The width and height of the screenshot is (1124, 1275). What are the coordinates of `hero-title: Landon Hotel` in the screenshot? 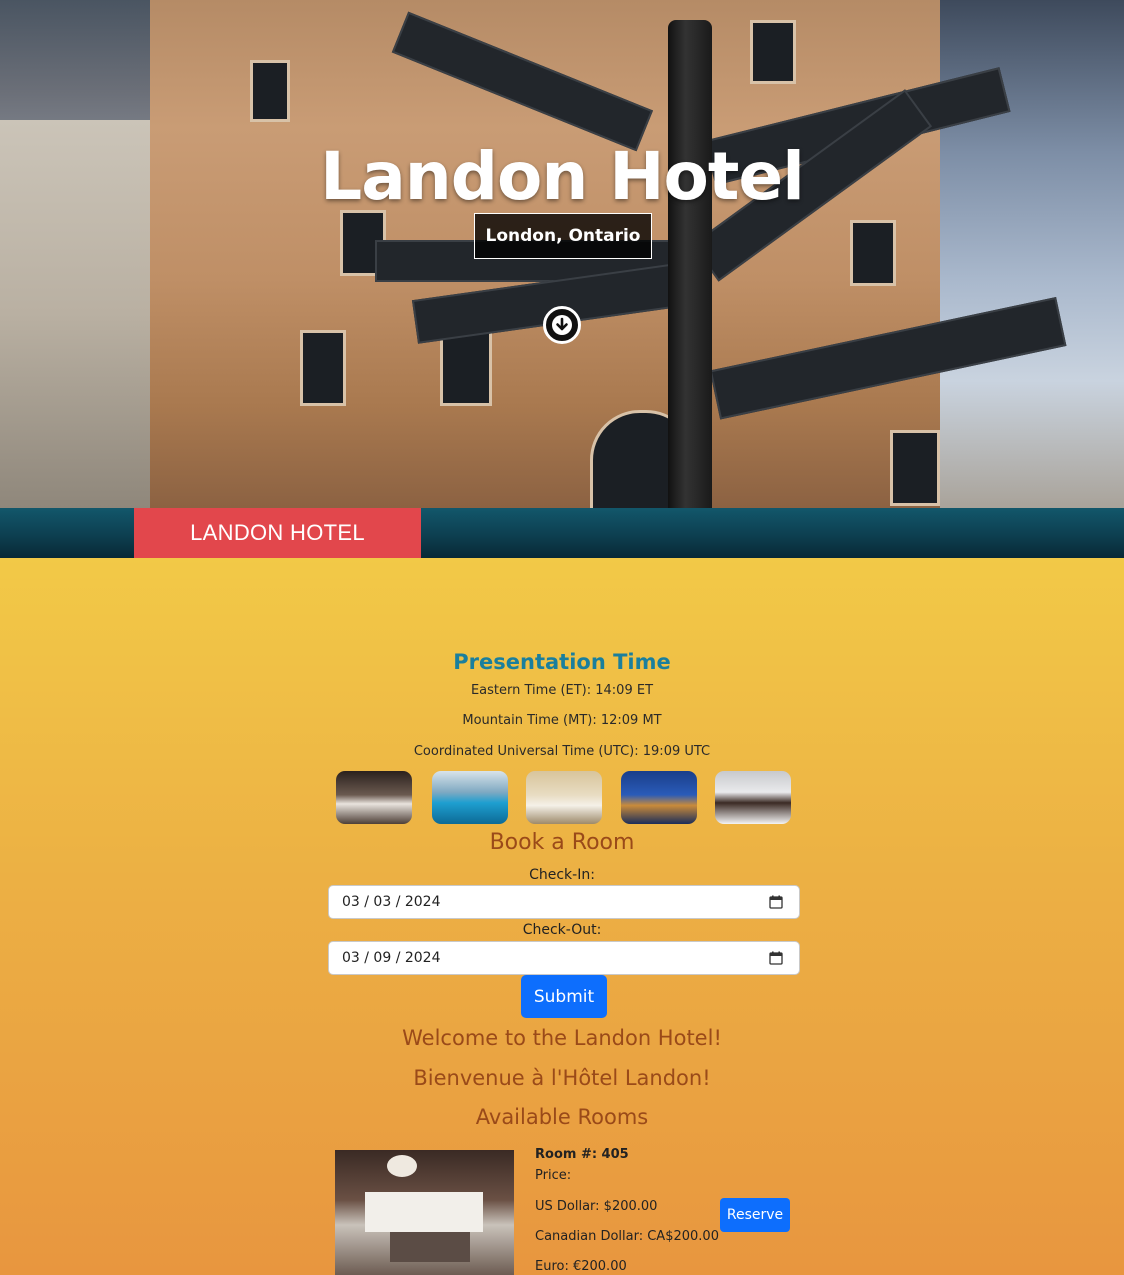 It's located at (562, 176).